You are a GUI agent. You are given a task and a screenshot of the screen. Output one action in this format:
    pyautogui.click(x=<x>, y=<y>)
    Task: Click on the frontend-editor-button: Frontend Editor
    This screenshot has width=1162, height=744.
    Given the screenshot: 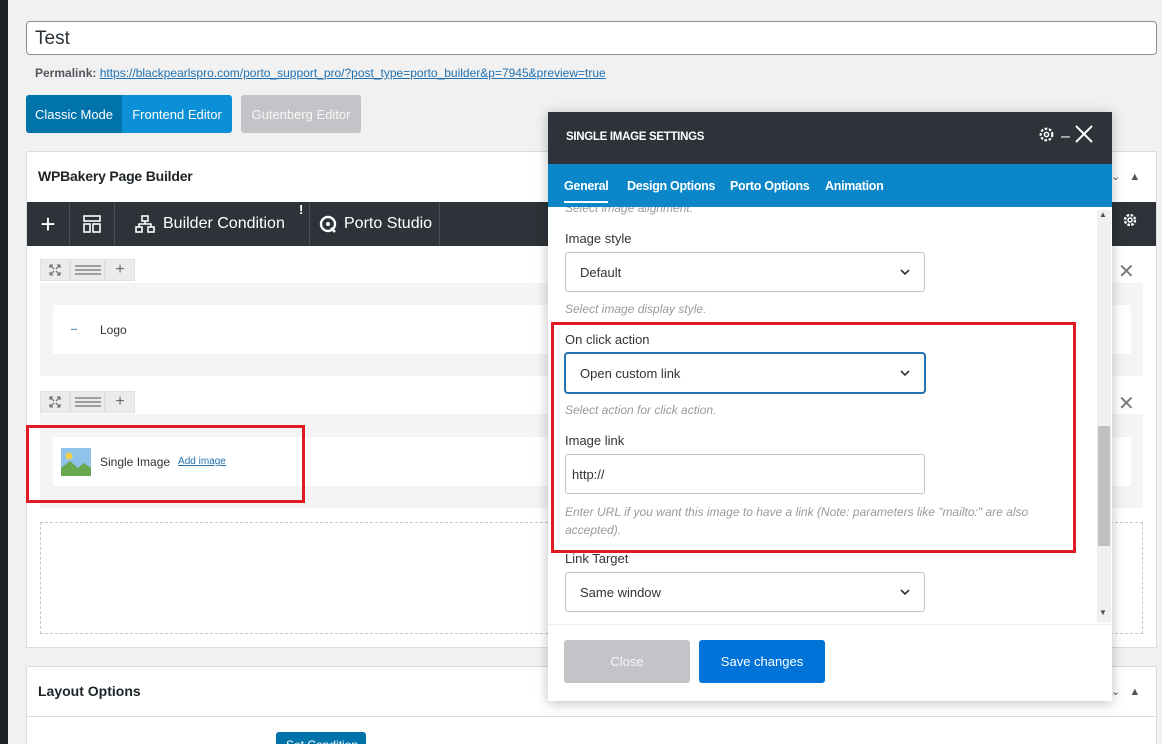 What is the action you would take?
    pyautogui.click(x=177, y=114)
    